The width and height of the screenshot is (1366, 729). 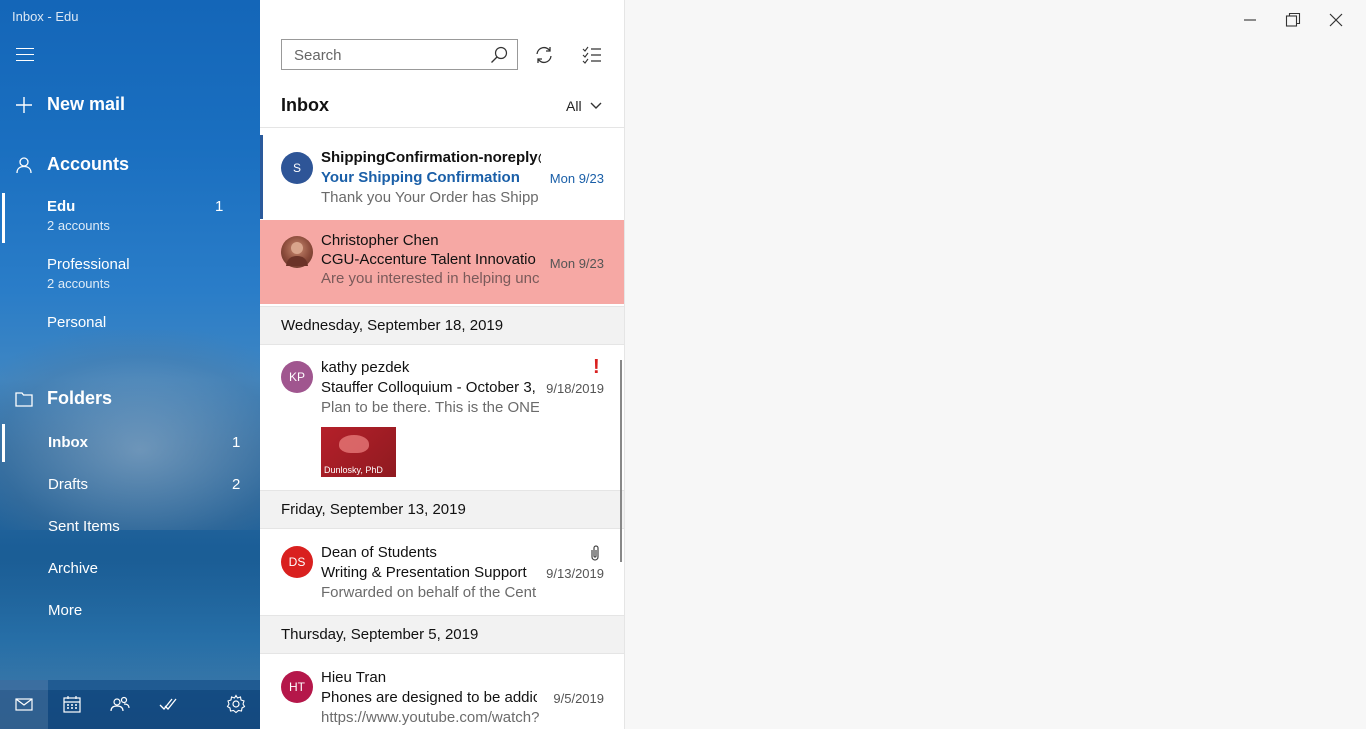 What do you see at coordinates (1250, 20) in the screenshot?
I see `minimize-icon` at bounding box center [1250, 20].